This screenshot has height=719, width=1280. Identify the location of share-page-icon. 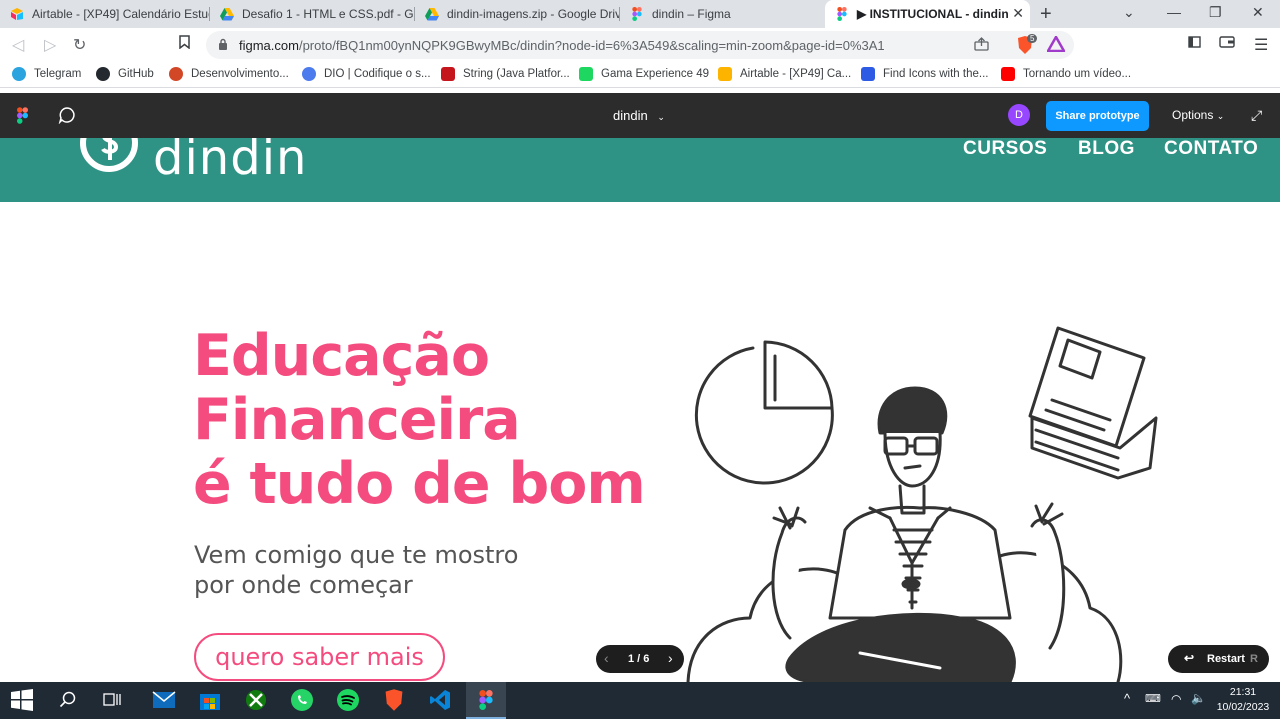
(981, 46).